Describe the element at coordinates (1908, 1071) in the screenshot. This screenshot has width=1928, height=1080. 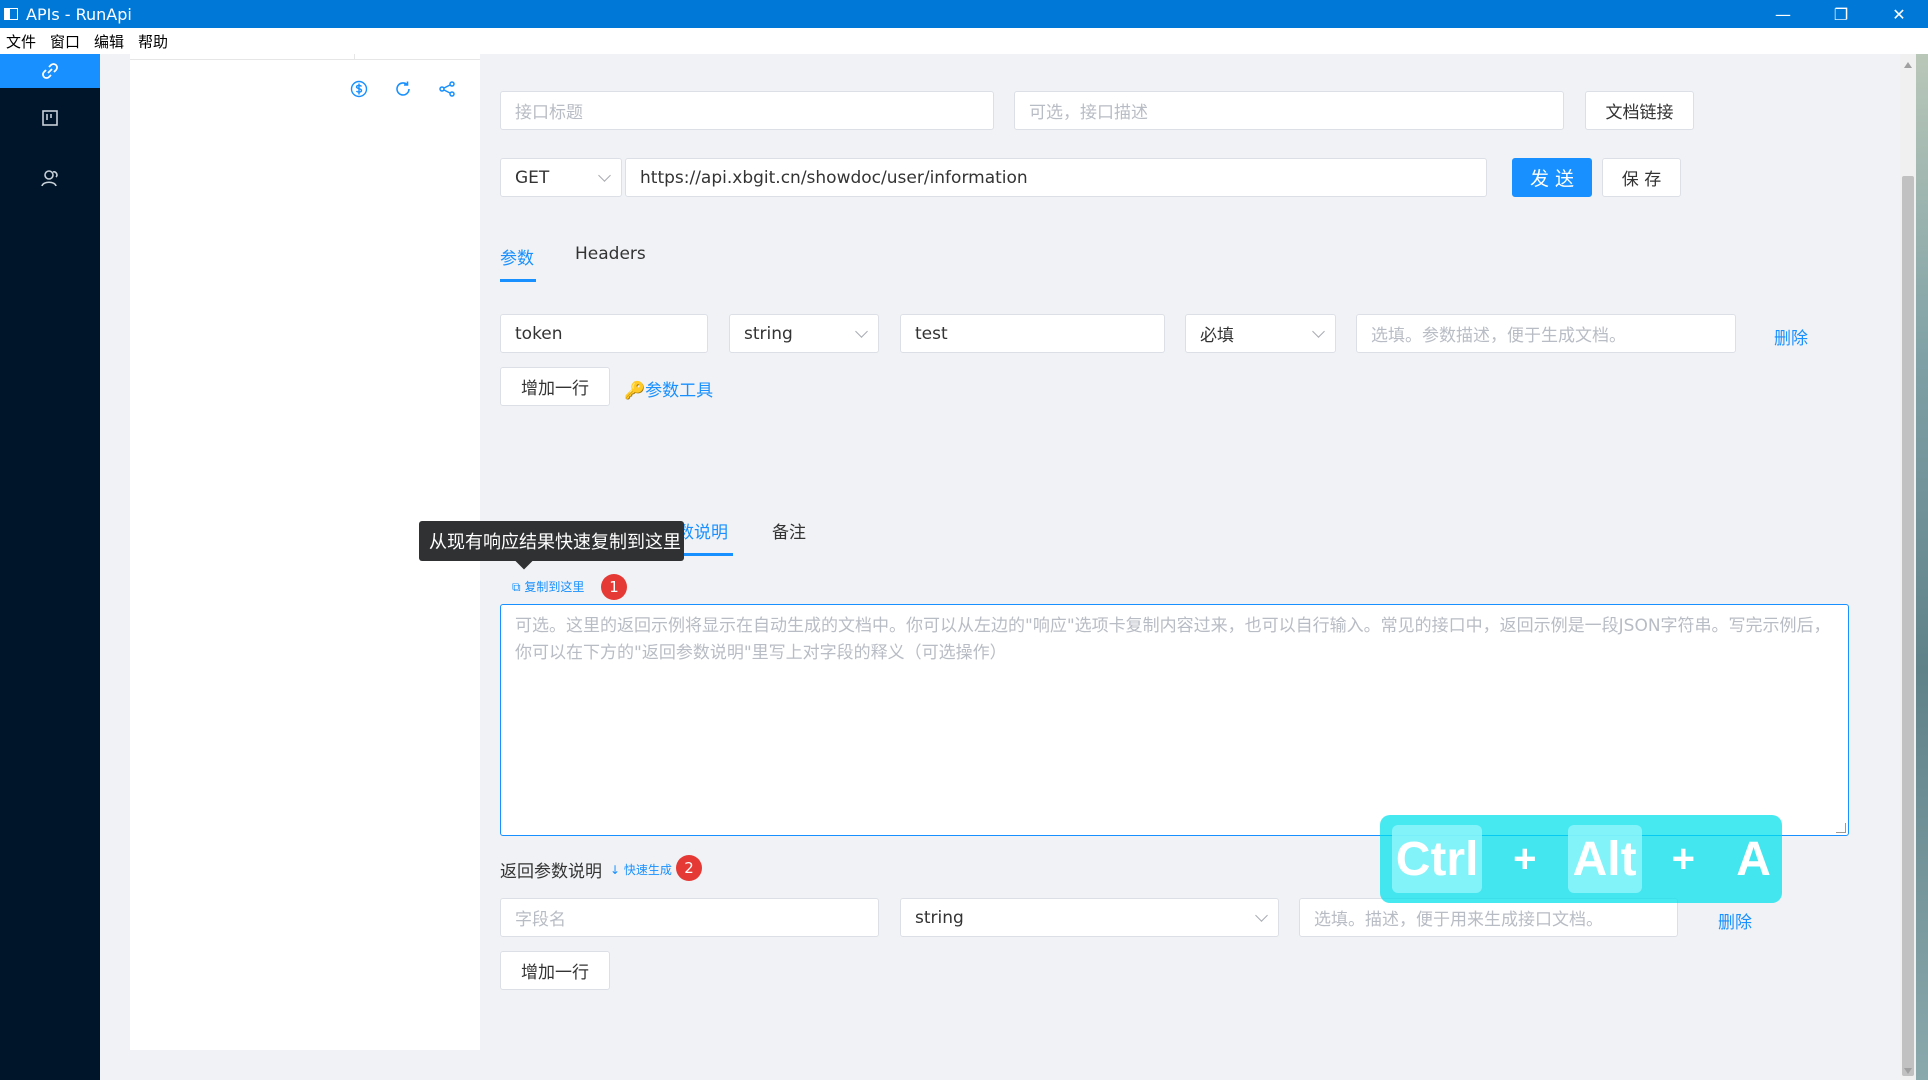
I see `scroll-down-icon` at that location.